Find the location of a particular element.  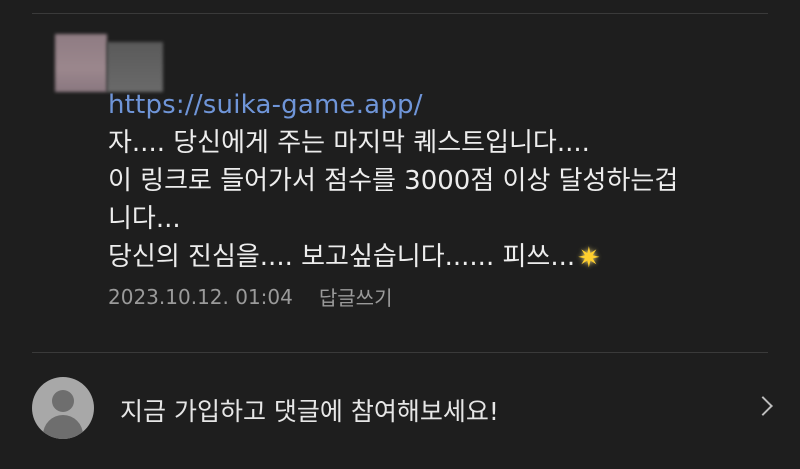

default-avatar-icon is located at coordinates (63, 408).